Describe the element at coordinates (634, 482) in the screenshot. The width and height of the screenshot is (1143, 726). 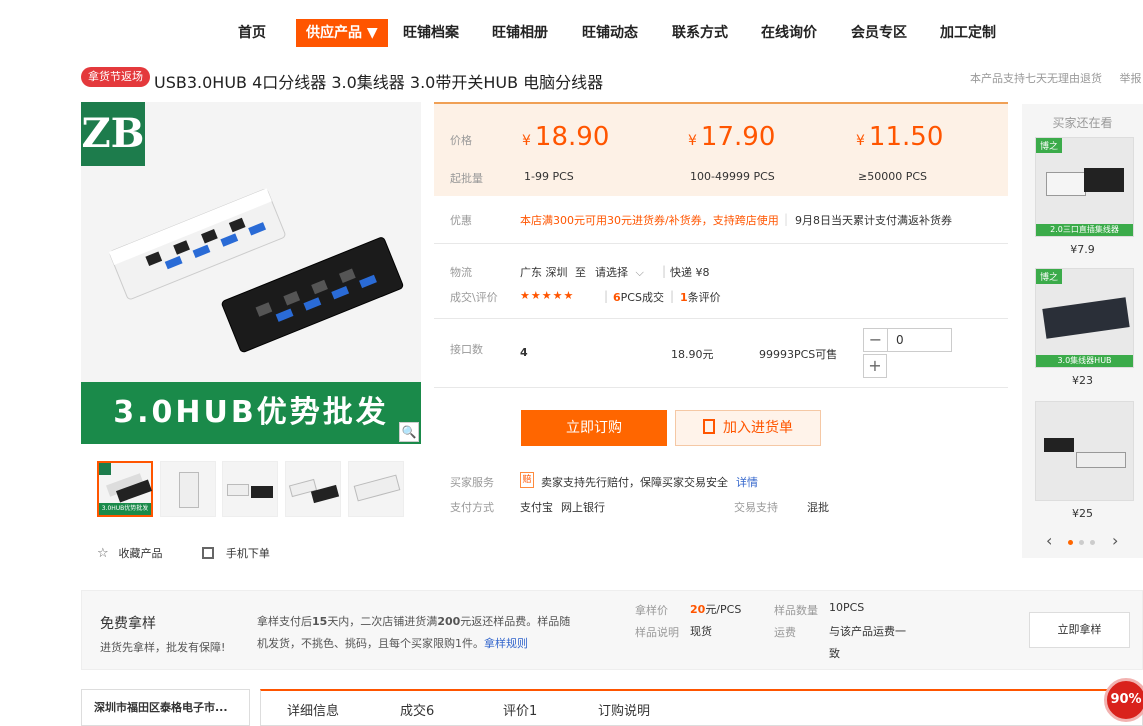
I see `service-text: 卖家支持先行赔付，保障买家交易安全` at that location.